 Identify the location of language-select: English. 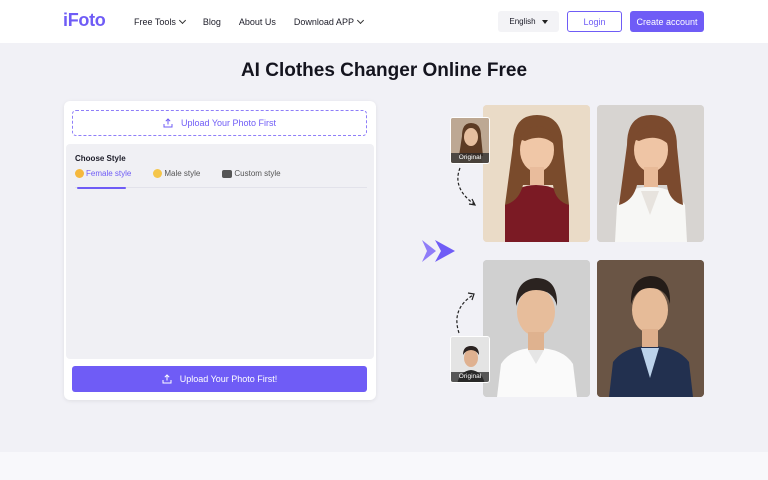
(528, 21).